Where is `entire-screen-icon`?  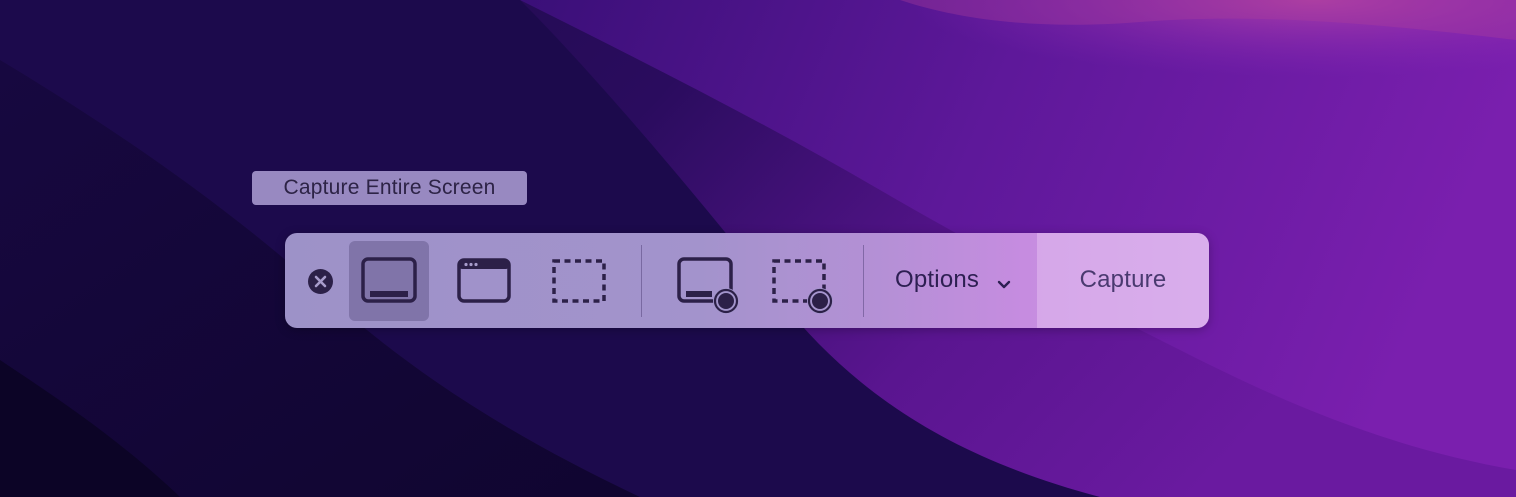 entire-screen-icon is located at coordinates (389, 280).